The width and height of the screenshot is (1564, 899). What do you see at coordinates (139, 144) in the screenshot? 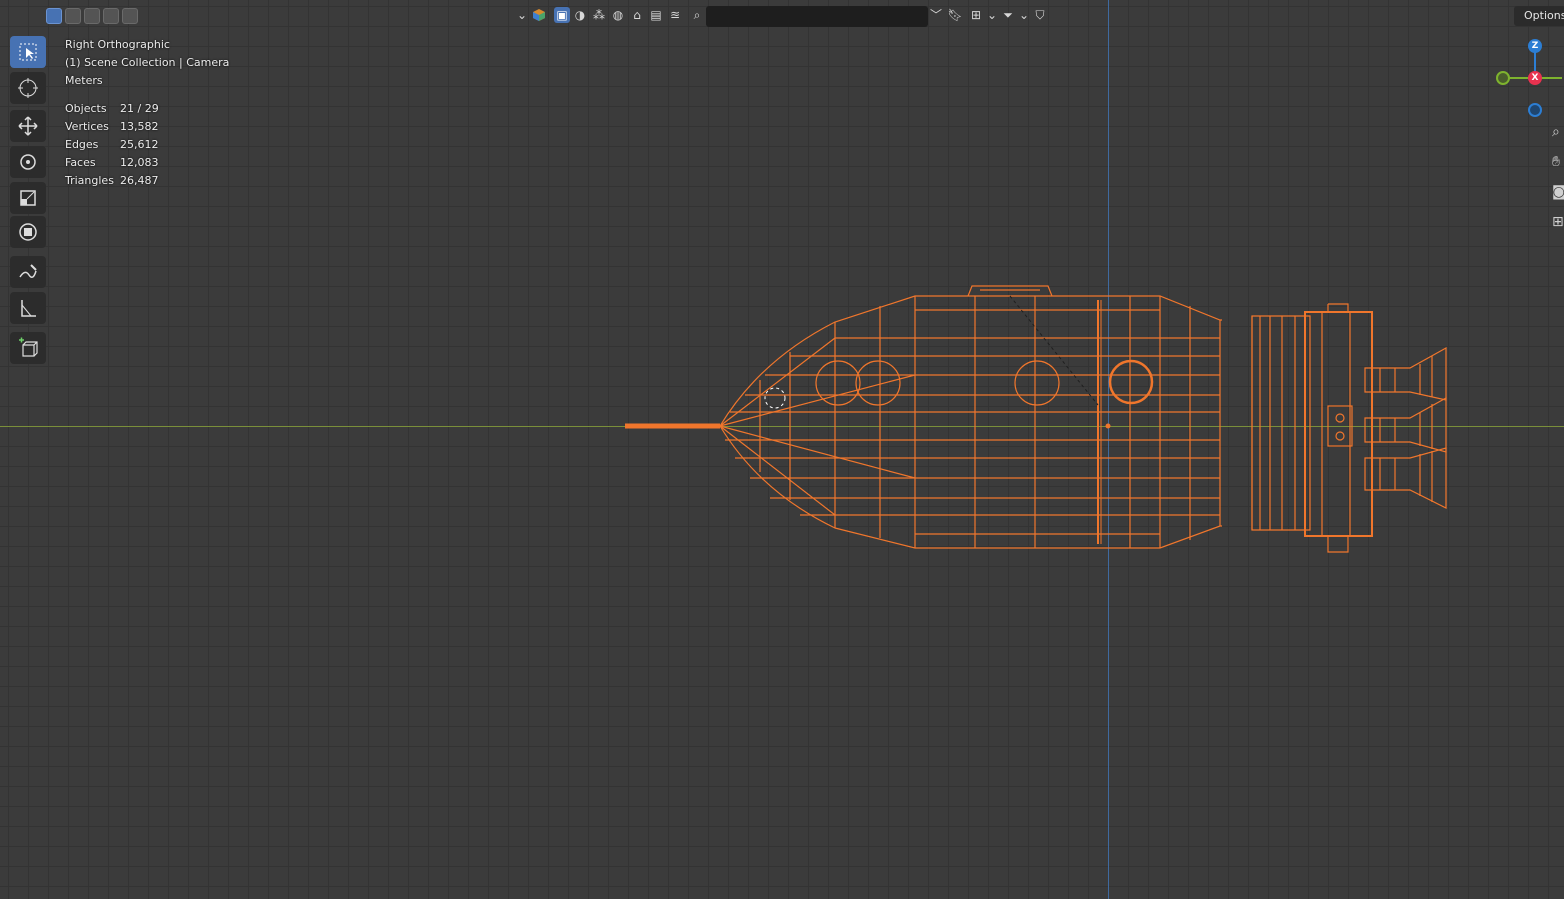
I see `stat-value: 25,612` at bounding box center [139, 144].